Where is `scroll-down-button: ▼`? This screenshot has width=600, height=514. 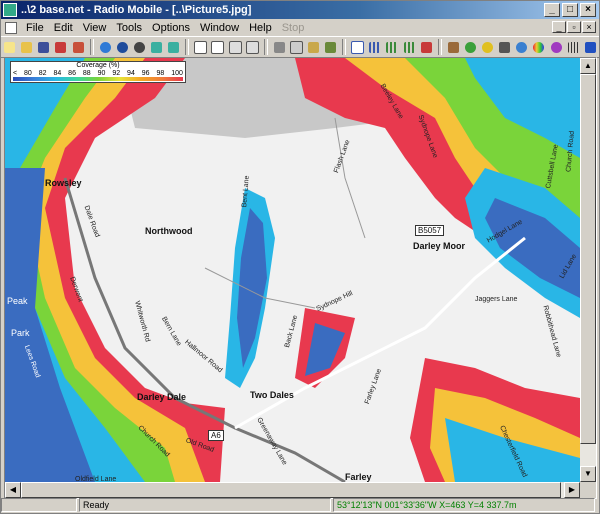
scroll-down-button: ▼ is located at coordinates (588, 474).